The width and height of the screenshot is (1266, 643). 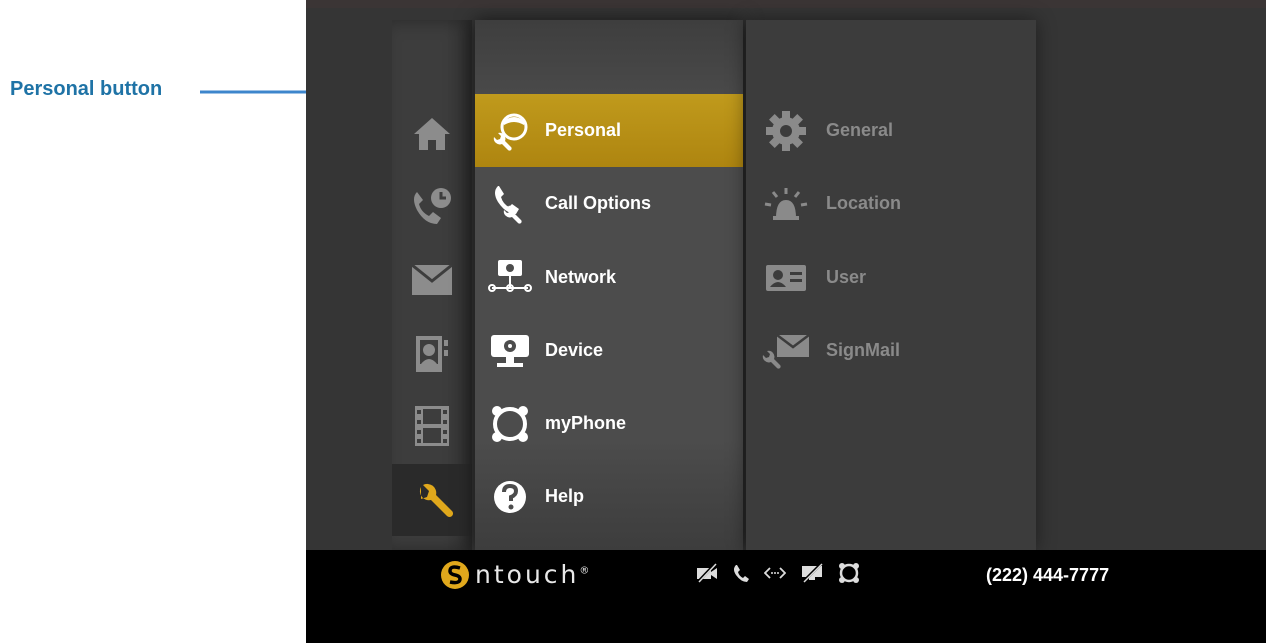 What do you see at coordinates (510, 132) in the screenshot?
I see `personal-icon` at bounding box center [510, 132].